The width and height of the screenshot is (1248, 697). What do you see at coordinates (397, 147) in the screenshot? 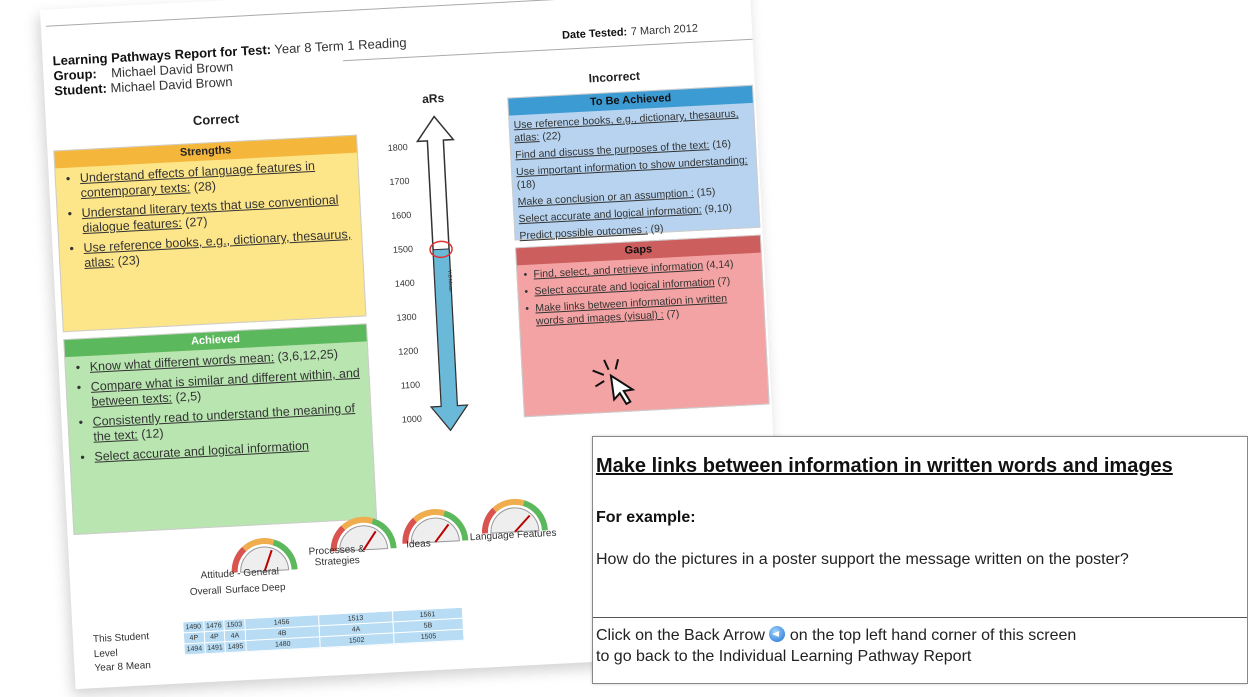
I see `scale-tick: 1800` at bounding box center [397, 147].